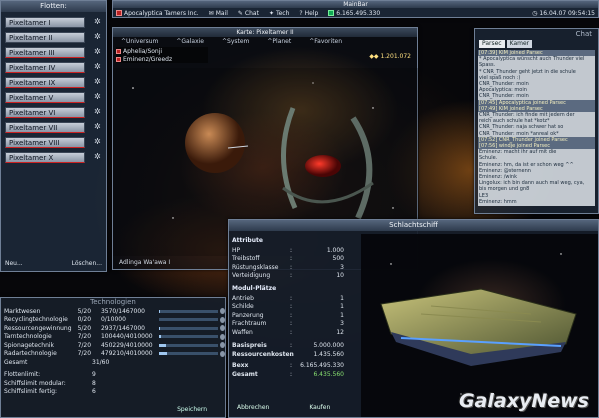 The image size is (599, 418). Describe the element at coordinates (323, 166) in the screenshot. I see `planet-red` at that location.